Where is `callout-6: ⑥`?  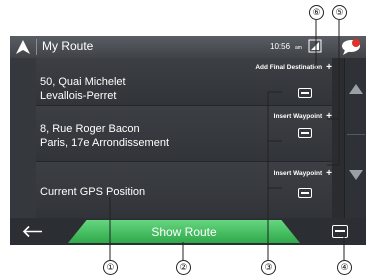 callout-6: ⑥ is located at coordinates (316, 12).